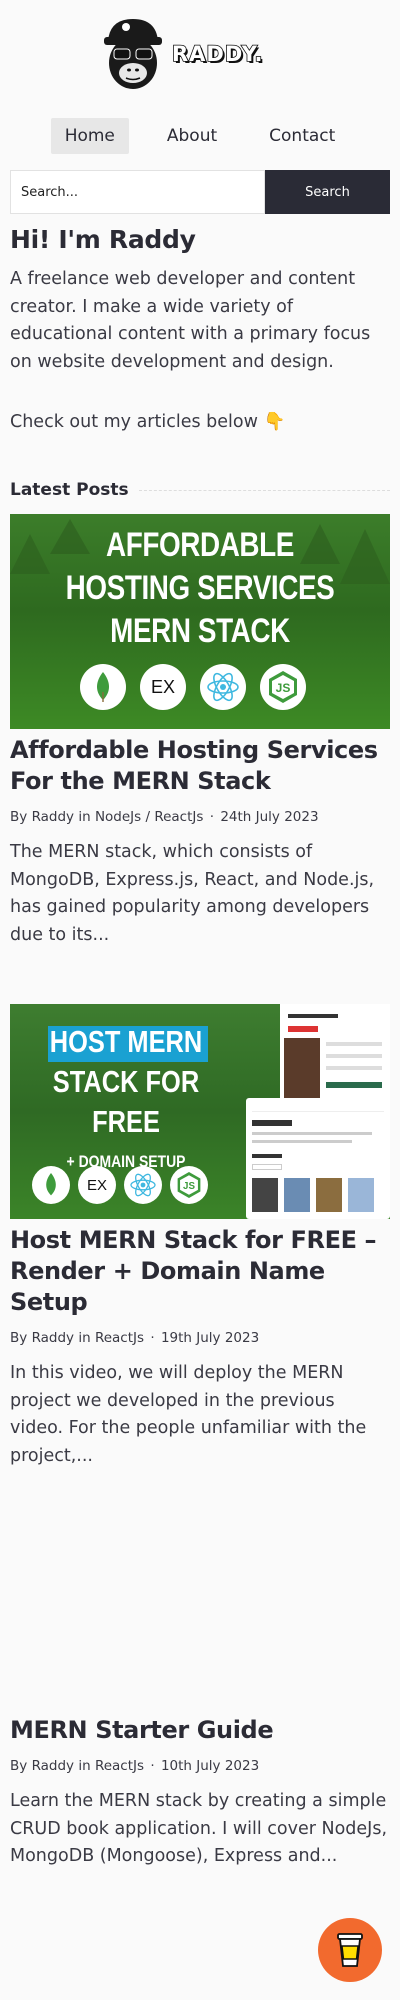 This screenshot has width=400, height=2000. I want to click on app-screenshot-mock, so click(318, 1158).